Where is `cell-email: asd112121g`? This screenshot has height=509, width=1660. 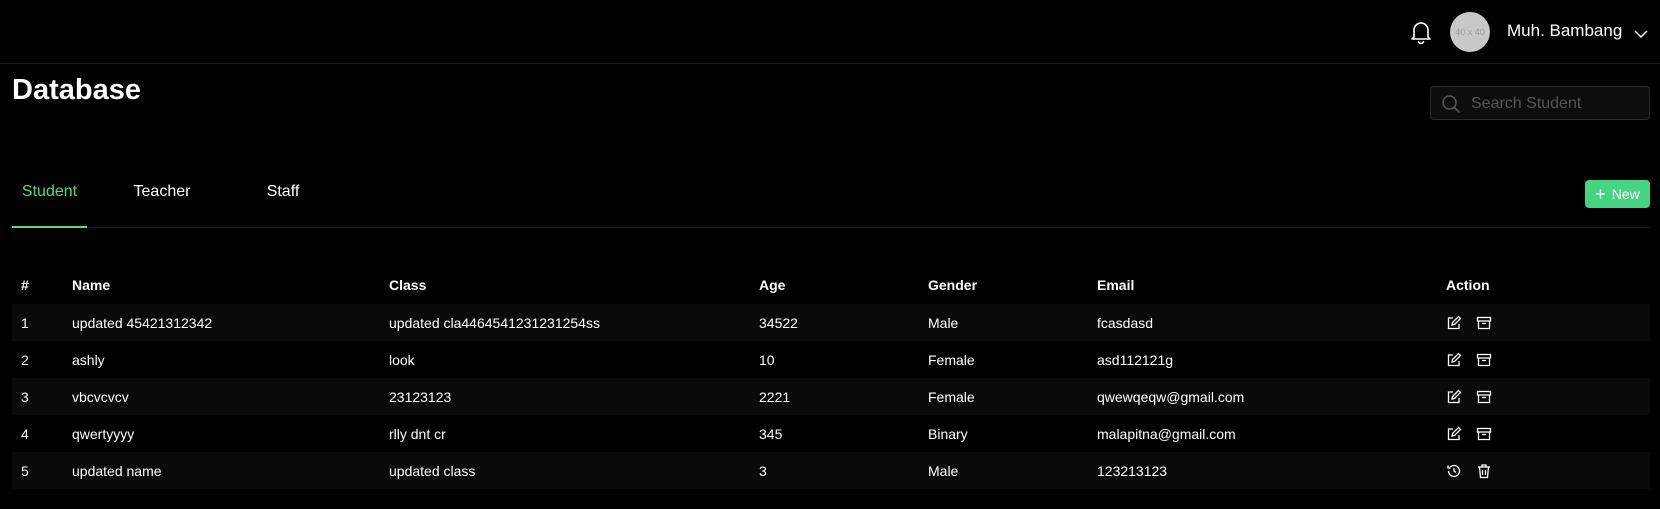
cell-email: asd112121g is located at coordinates (1262, 359).